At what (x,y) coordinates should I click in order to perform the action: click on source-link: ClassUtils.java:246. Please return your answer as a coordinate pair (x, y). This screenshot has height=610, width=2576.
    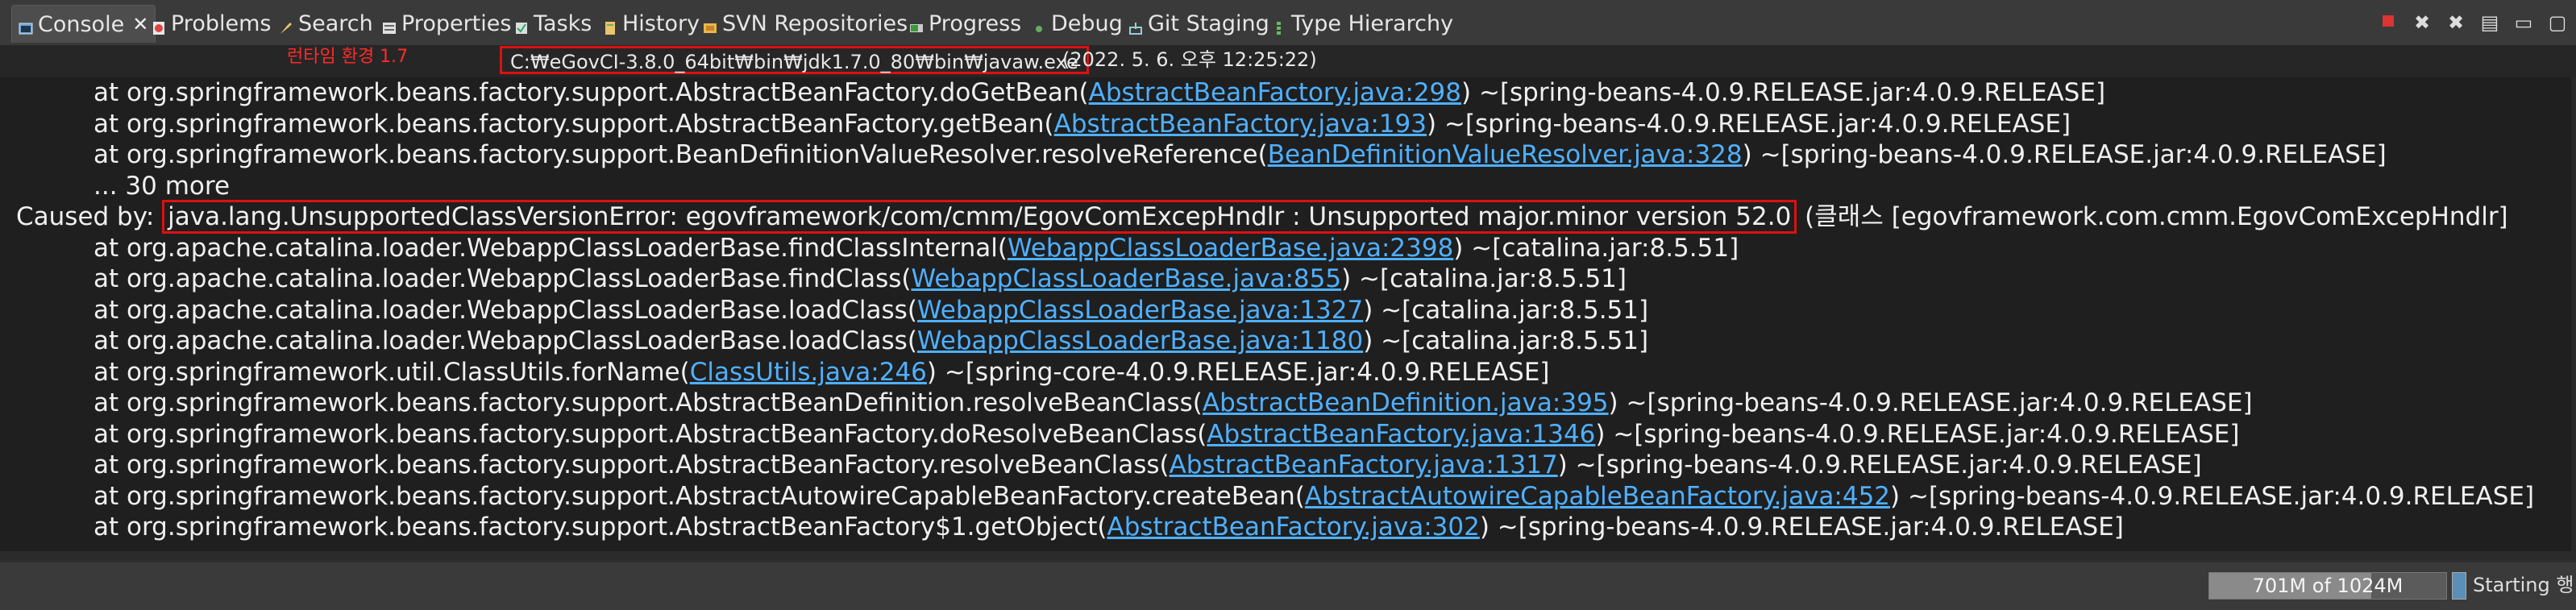
    Looking at the image, I should click on (808, 372).